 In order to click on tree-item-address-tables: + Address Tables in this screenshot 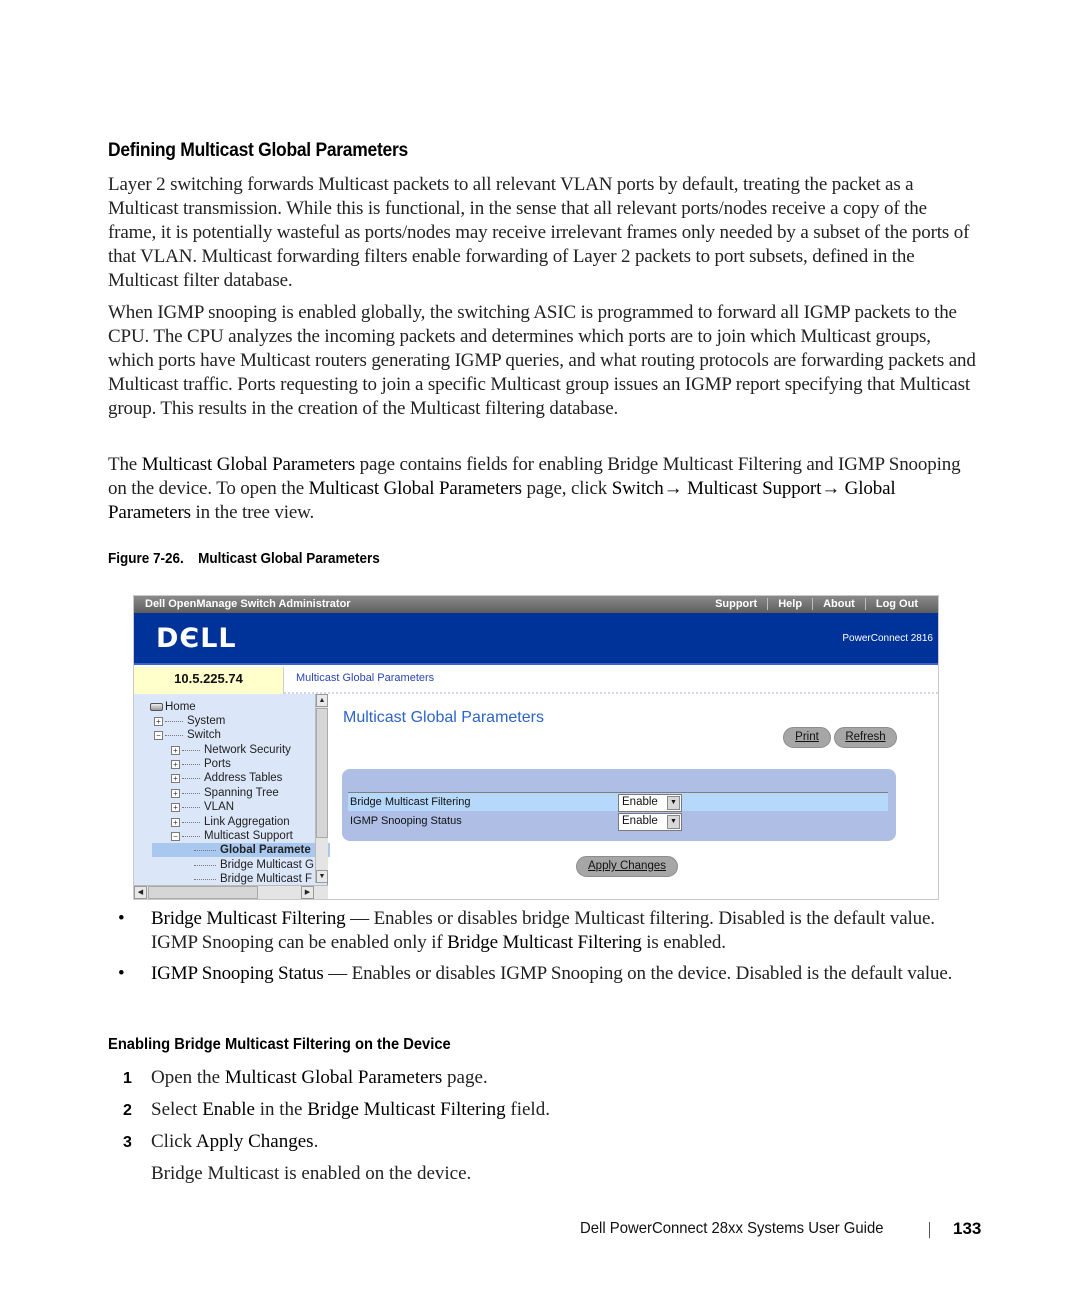, I will do `click(226, 778)`.